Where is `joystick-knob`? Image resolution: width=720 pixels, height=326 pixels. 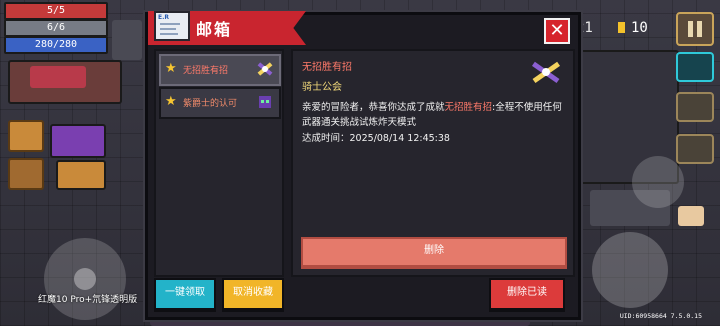 joystick-knob is located at coordinates (85, 279).